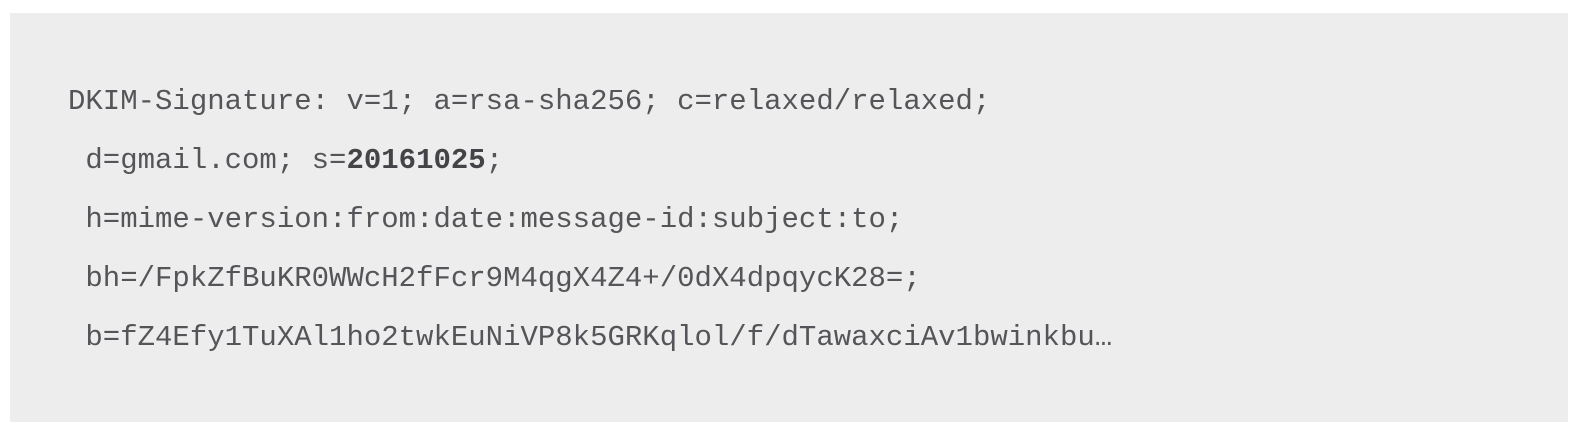 The image size is (1578, 432). I want to click on dkim-selector-value: 20161025, so click(416, 160).